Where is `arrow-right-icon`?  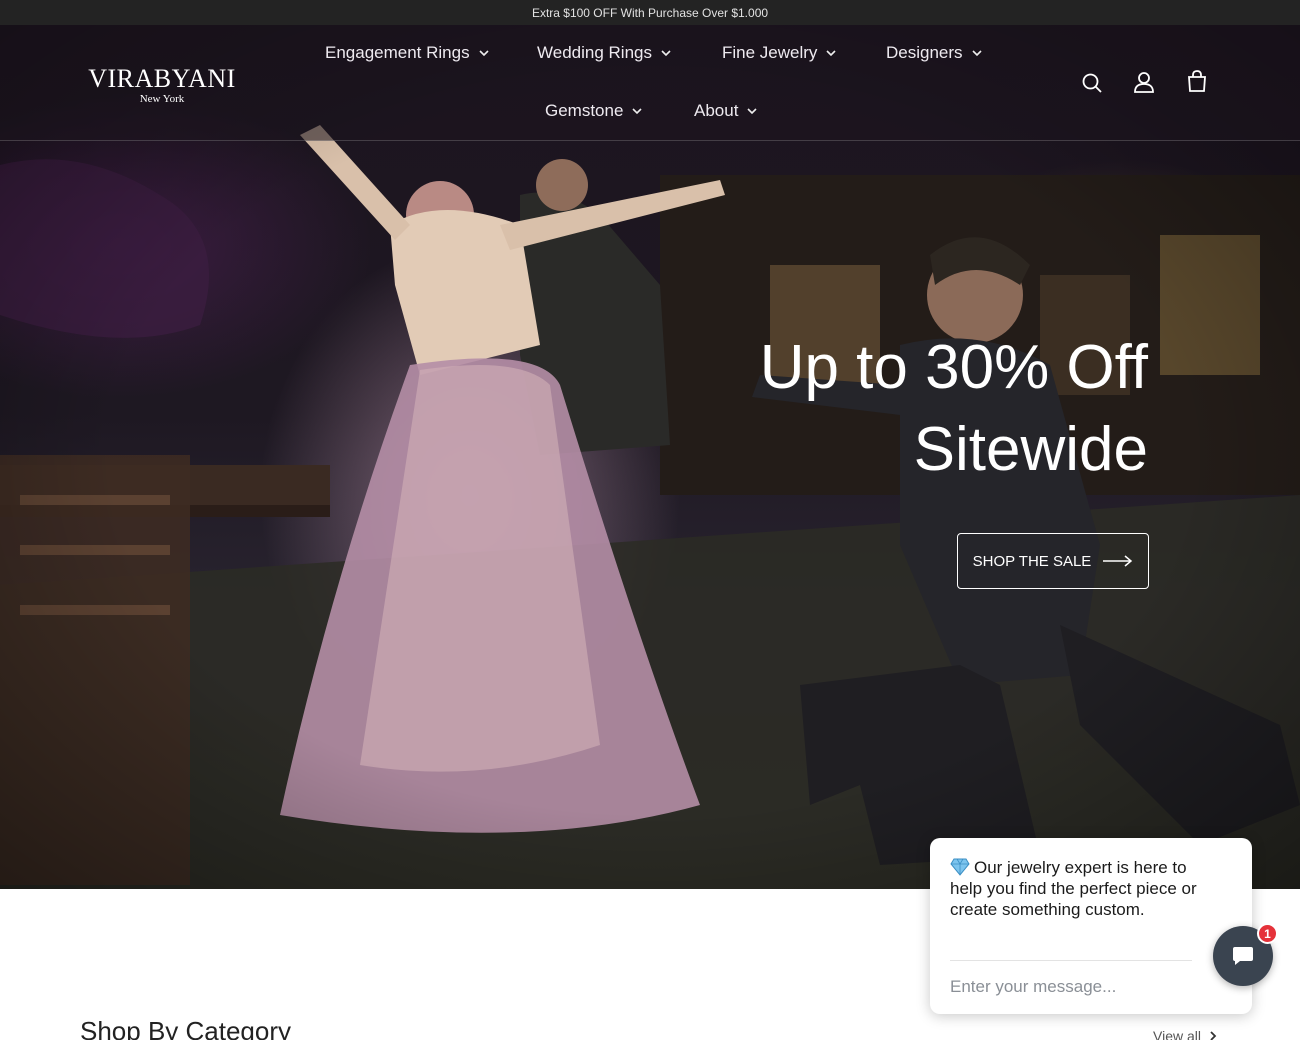 arrow-right-icon is located at coordinates (1118, 561).